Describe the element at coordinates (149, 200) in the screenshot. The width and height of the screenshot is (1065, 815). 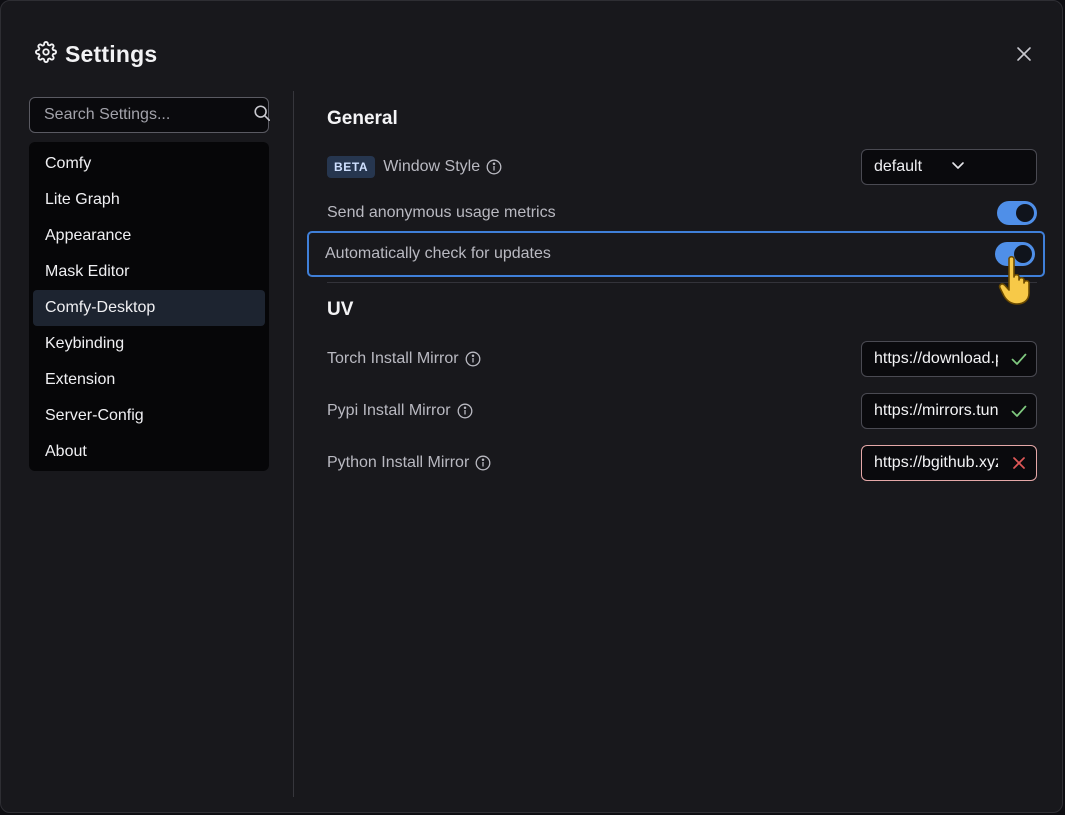
I see `nav-item-lite-graph: Lite Graph` at that location.